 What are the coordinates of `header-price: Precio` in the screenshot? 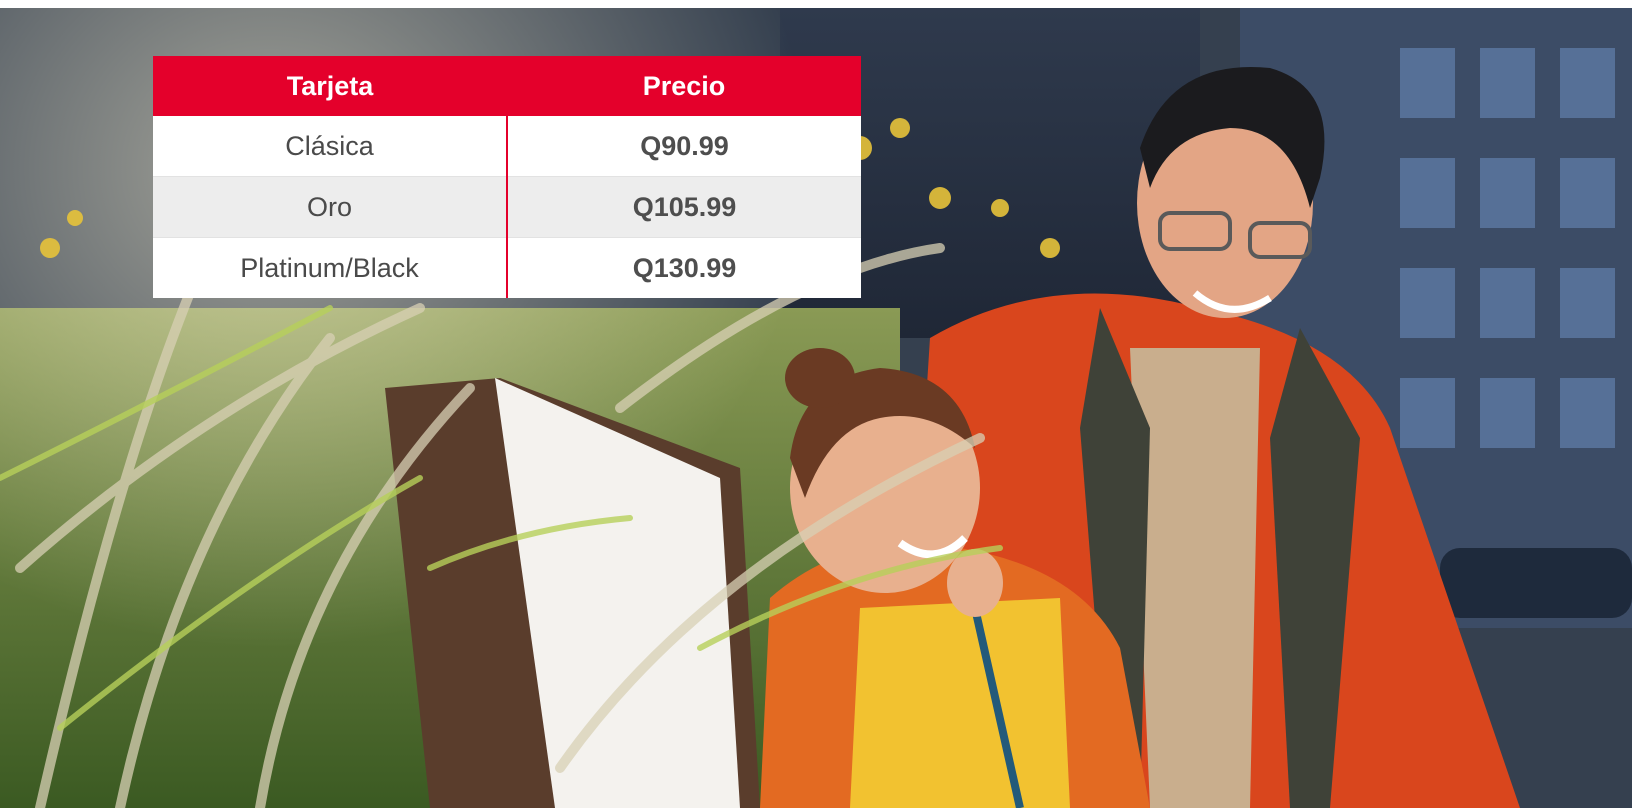 It's located at (684, 86).